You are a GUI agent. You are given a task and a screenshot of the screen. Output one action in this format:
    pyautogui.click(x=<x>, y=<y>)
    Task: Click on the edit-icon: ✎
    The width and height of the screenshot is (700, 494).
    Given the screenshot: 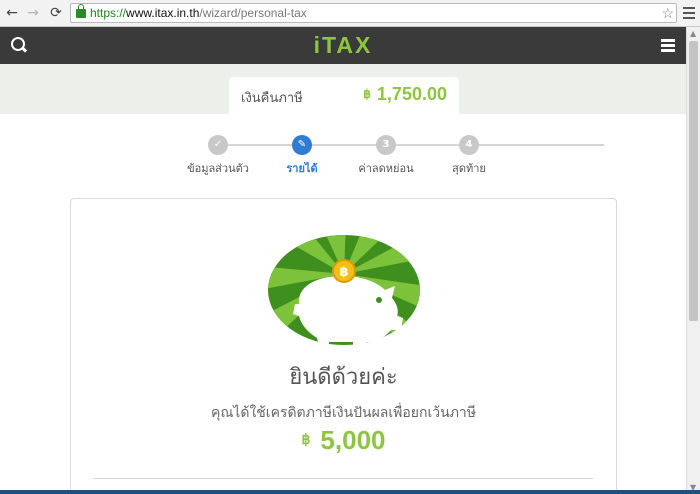 What is the action you would take?
    pyautogui.click(x=302, y=145)
    